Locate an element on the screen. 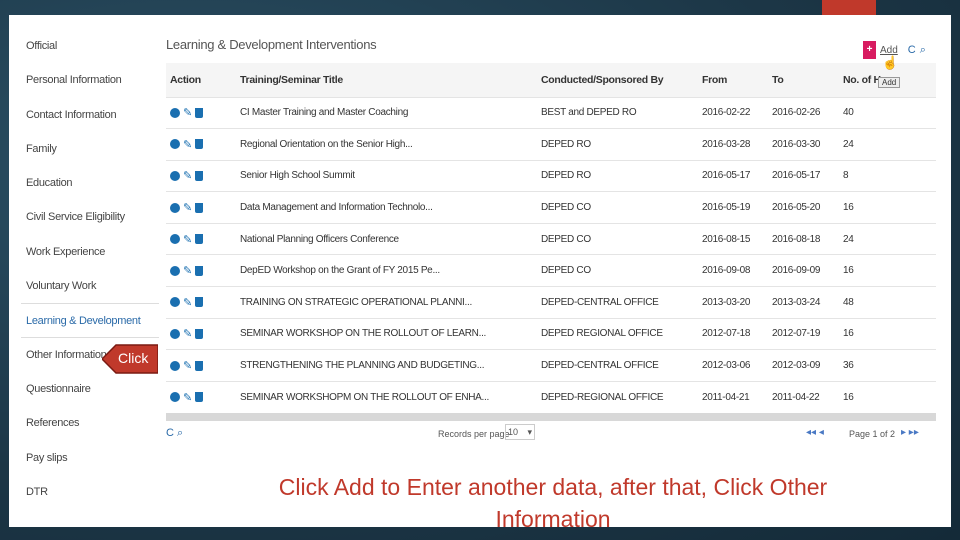 The height and width of the screenshot is (540, 960). click-callout-arrow: Click is located at coordinates (130, 359).